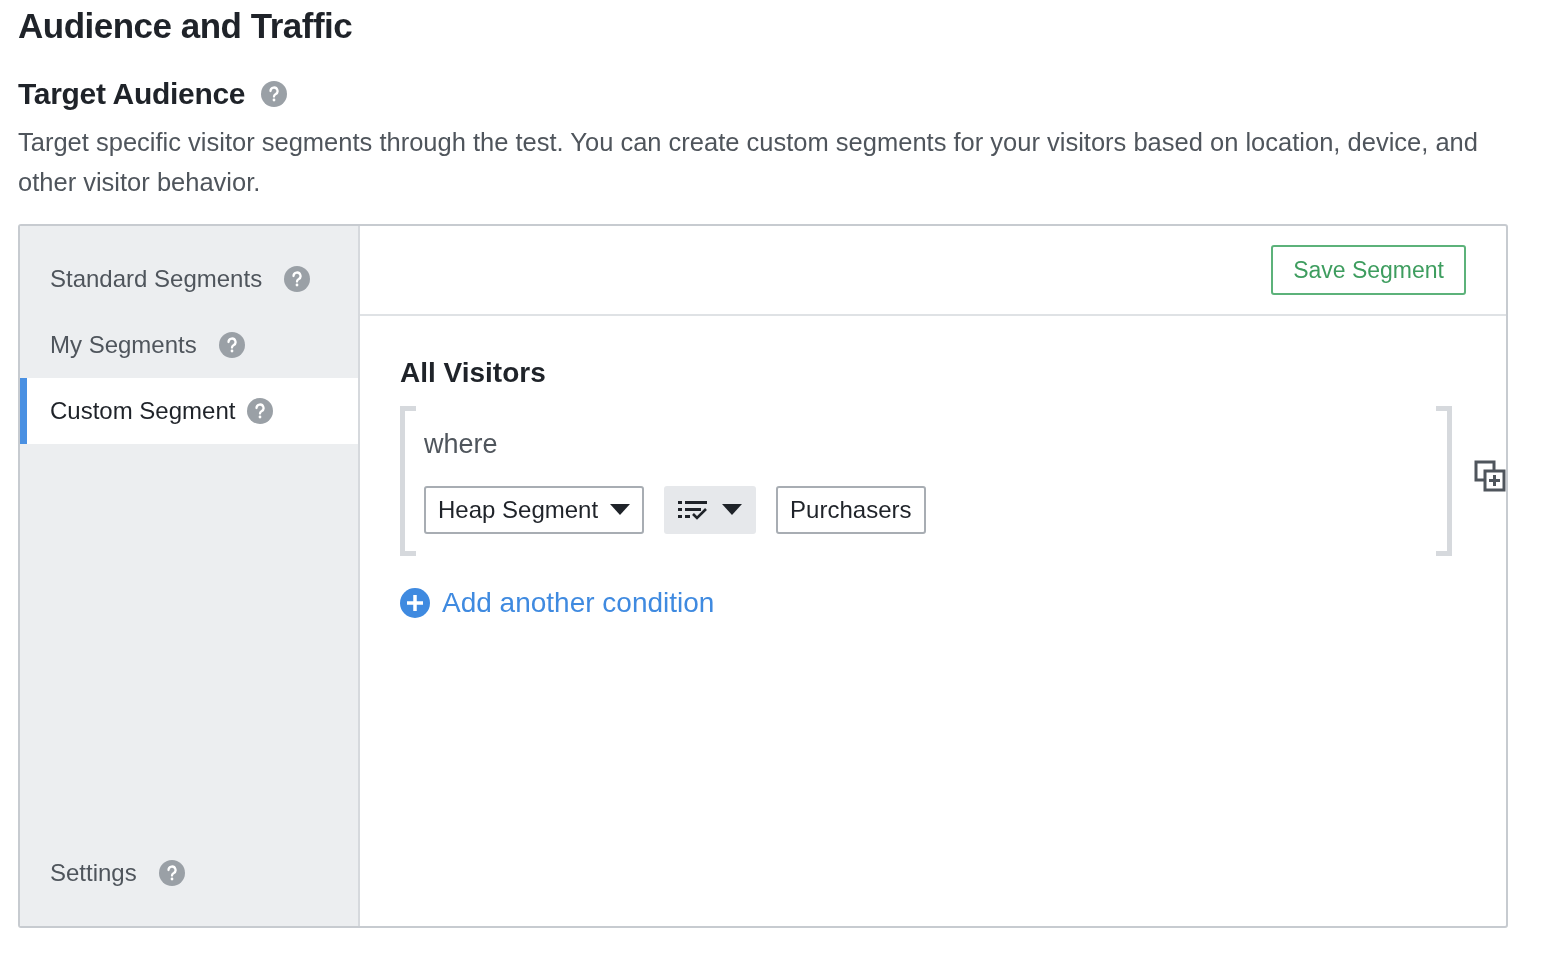 The image size is (1558, 960). Describe the element at coordinates (1368, 270) in the screenshot. I see `save-button: Save Segment` at that location.